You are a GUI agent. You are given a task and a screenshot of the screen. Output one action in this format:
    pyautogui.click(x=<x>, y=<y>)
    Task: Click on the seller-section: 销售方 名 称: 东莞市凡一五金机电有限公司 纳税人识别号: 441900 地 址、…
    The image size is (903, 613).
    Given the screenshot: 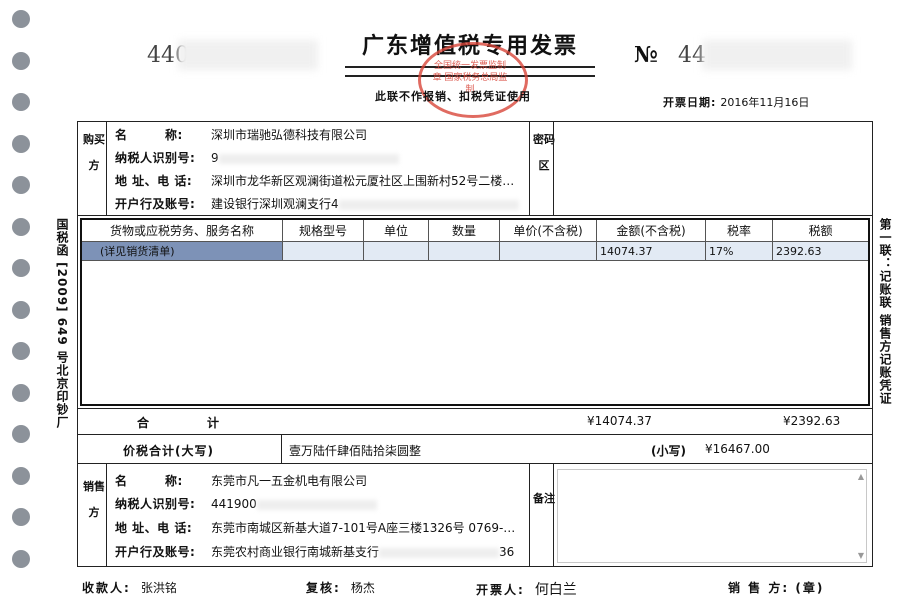 What is the action you would take?
    pyautogui.click(x=475, y=515)
    